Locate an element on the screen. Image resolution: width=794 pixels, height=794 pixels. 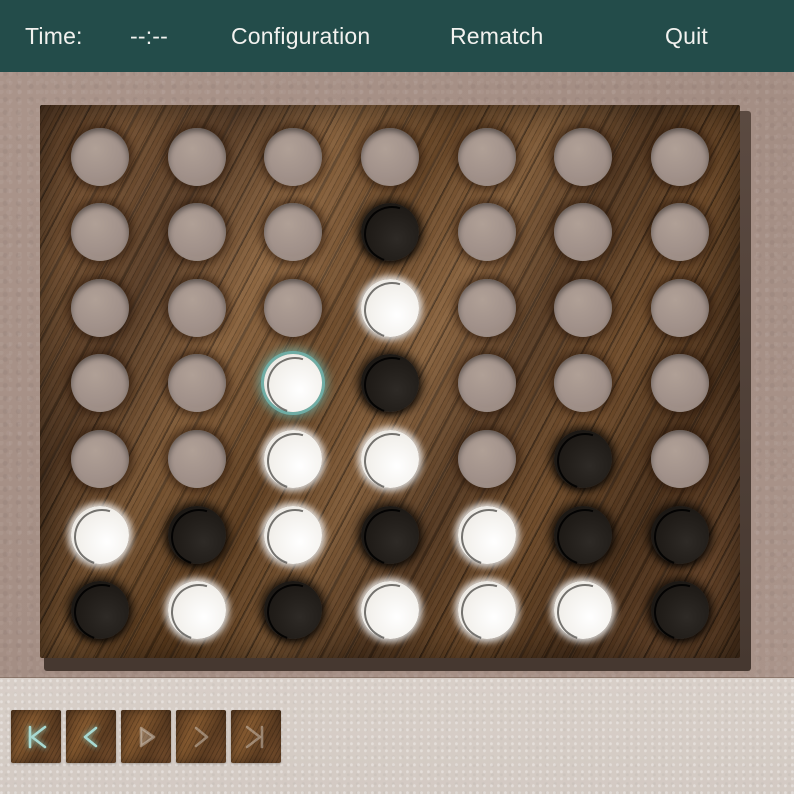
step-backward-button is located at coordinates (91, 736).